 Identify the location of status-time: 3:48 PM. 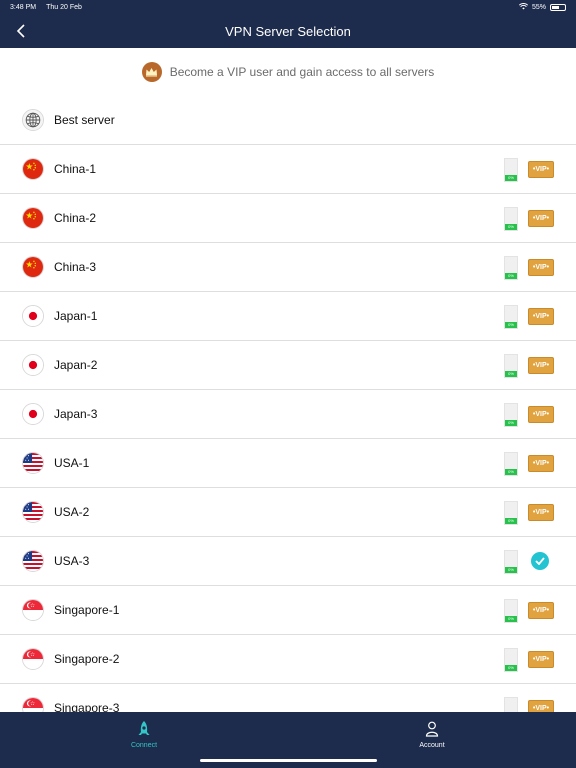
(23, 7).